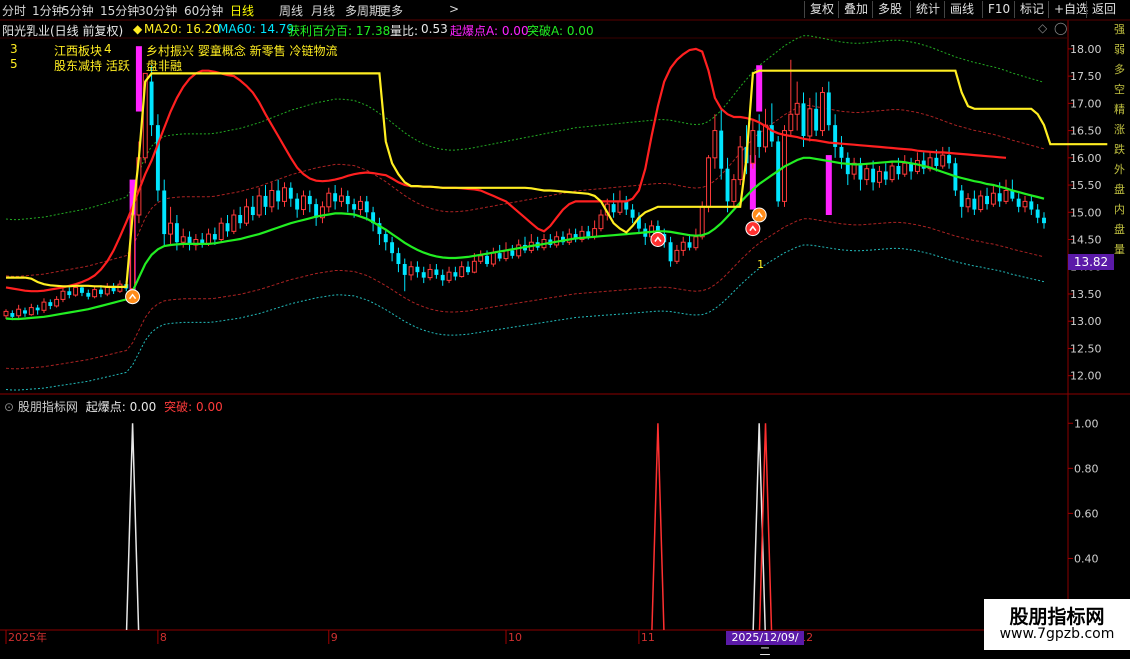 The image size is (1130, 659). I want to click on y-tick-label: 13.50, so click(1086, 294).